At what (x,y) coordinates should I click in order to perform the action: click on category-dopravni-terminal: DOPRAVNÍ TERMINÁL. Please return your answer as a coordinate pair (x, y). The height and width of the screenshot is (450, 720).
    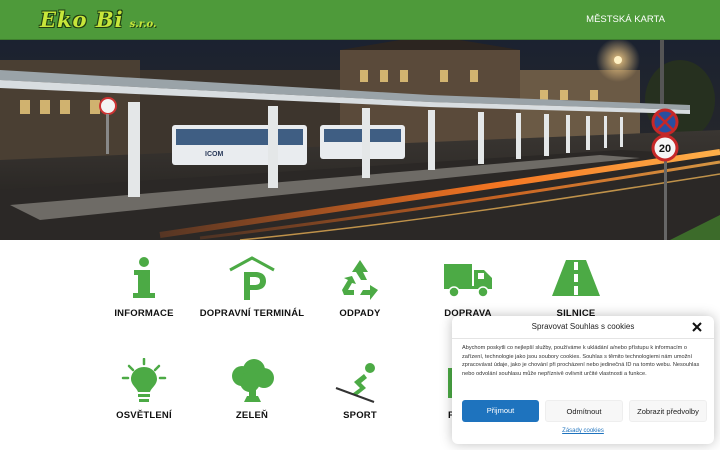
    Looking at the image, I should click on (252, 287).